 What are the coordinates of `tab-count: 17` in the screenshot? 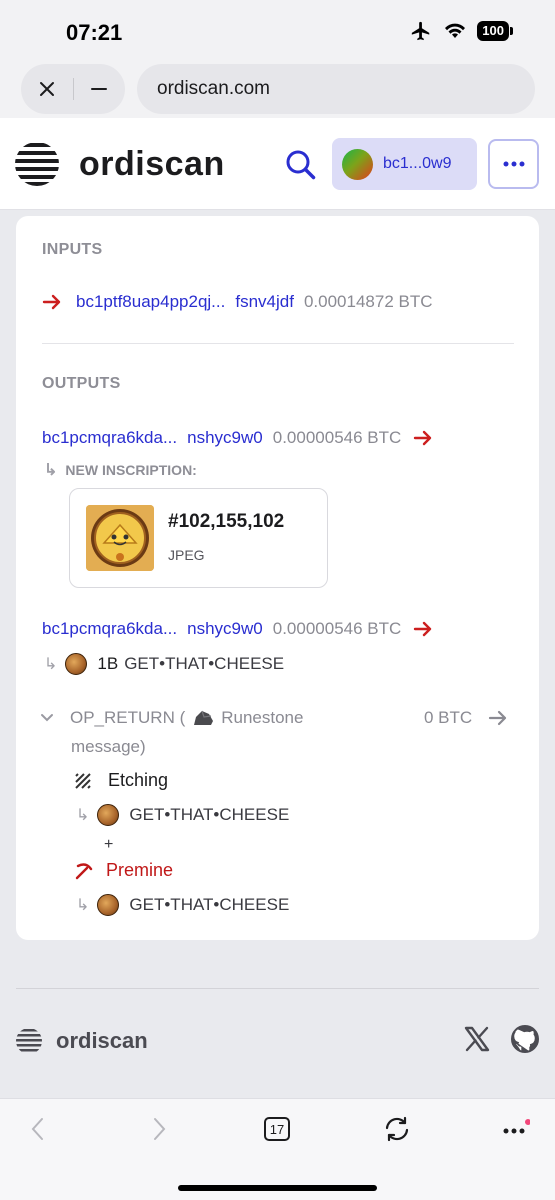 It's located at (277, 1129).